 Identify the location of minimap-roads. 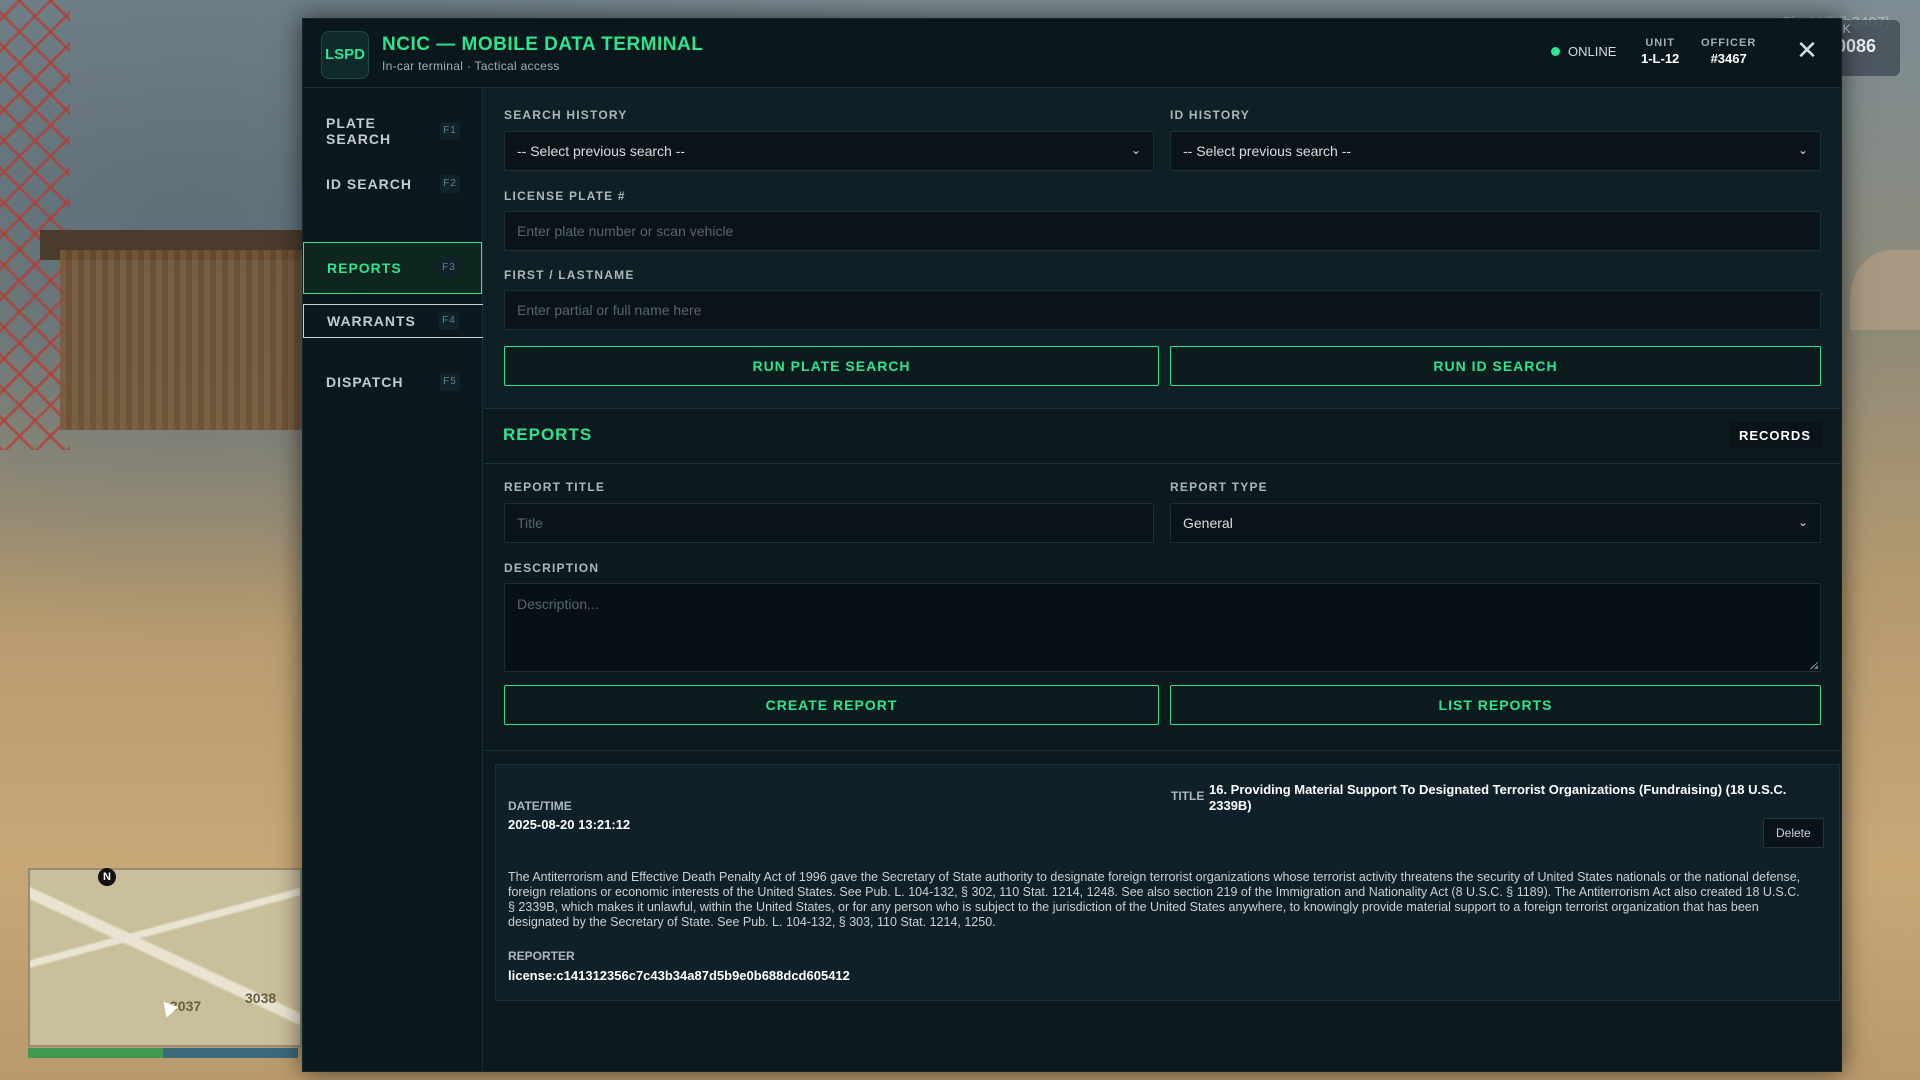
(165, 957).